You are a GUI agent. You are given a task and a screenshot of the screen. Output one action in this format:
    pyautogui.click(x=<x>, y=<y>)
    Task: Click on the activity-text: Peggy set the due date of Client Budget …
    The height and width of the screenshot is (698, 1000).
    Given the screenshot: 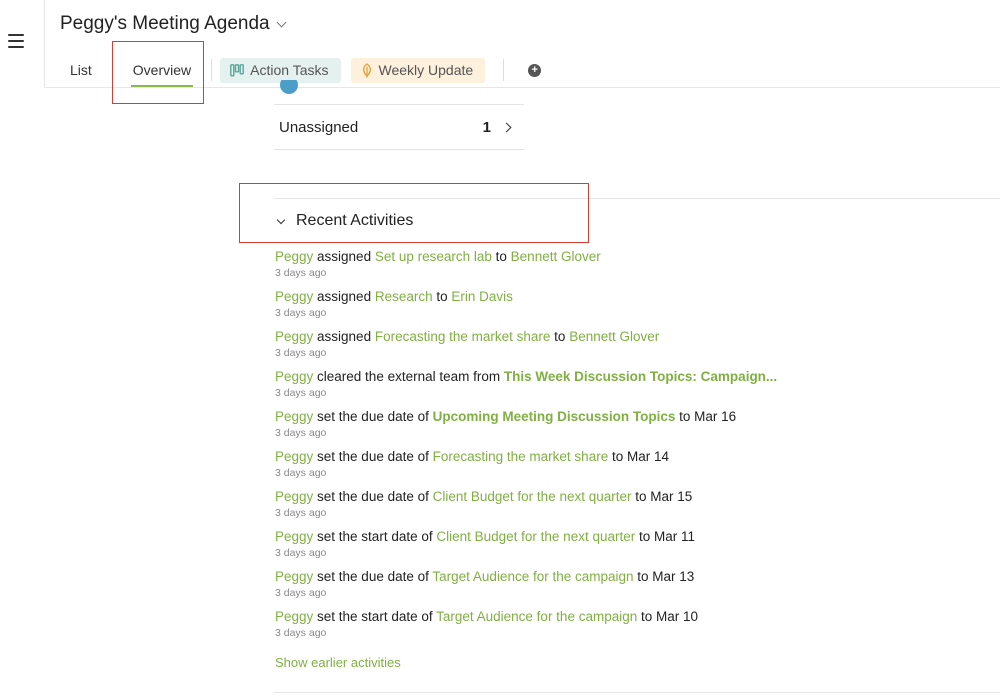 What is the action you would take?
    pyautogui.click(x=625, y=497)
    